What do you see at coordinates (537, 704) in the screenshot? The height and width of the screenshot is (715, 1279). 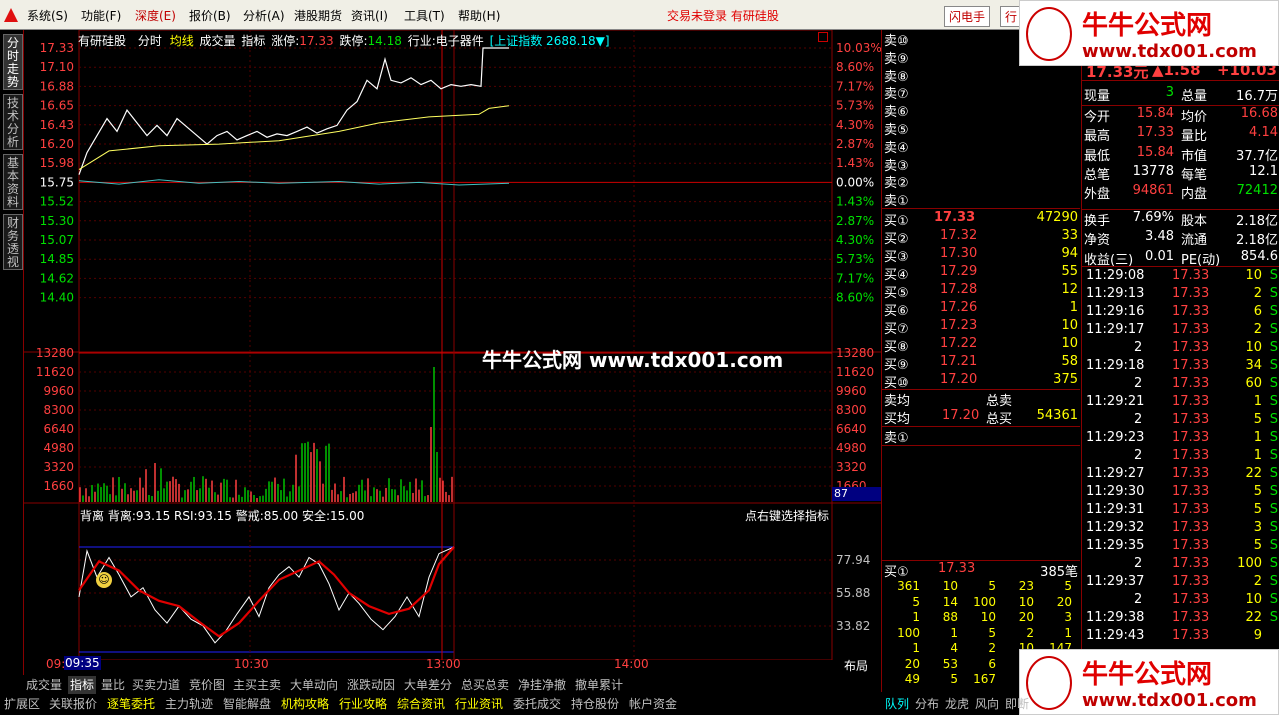 I see `bottom-info-tab: 委托成交` at bounding box center [537, 704].